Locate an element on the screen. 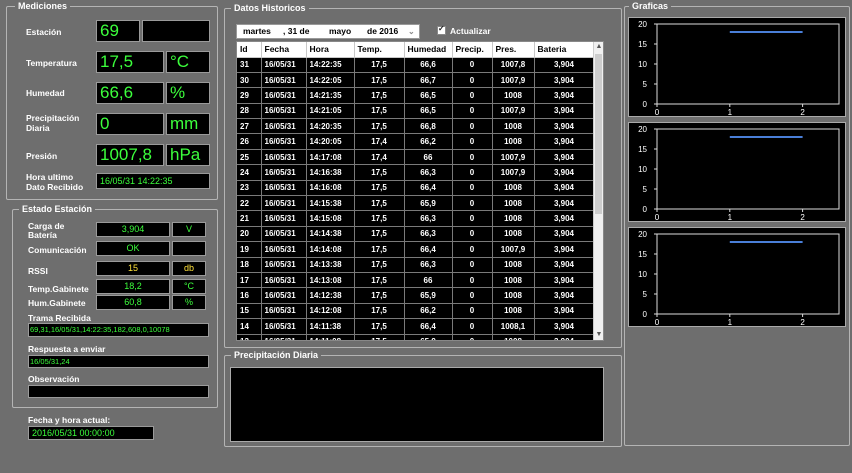 This screenshot has width=852, height=473. date-picker: martes , 31 de mayo de 2016 ⌄ is located at coordinates (328, 31).